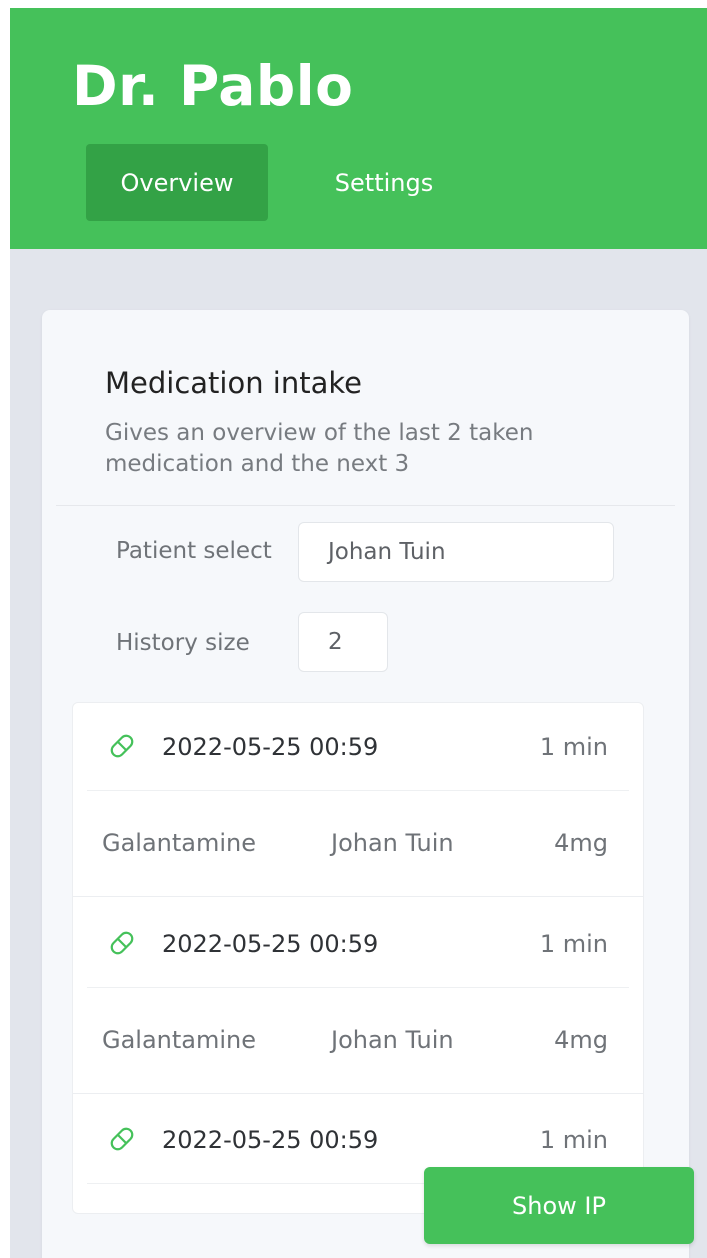  I want to click on show-ip-button: Show IP, so click(559, 1205).